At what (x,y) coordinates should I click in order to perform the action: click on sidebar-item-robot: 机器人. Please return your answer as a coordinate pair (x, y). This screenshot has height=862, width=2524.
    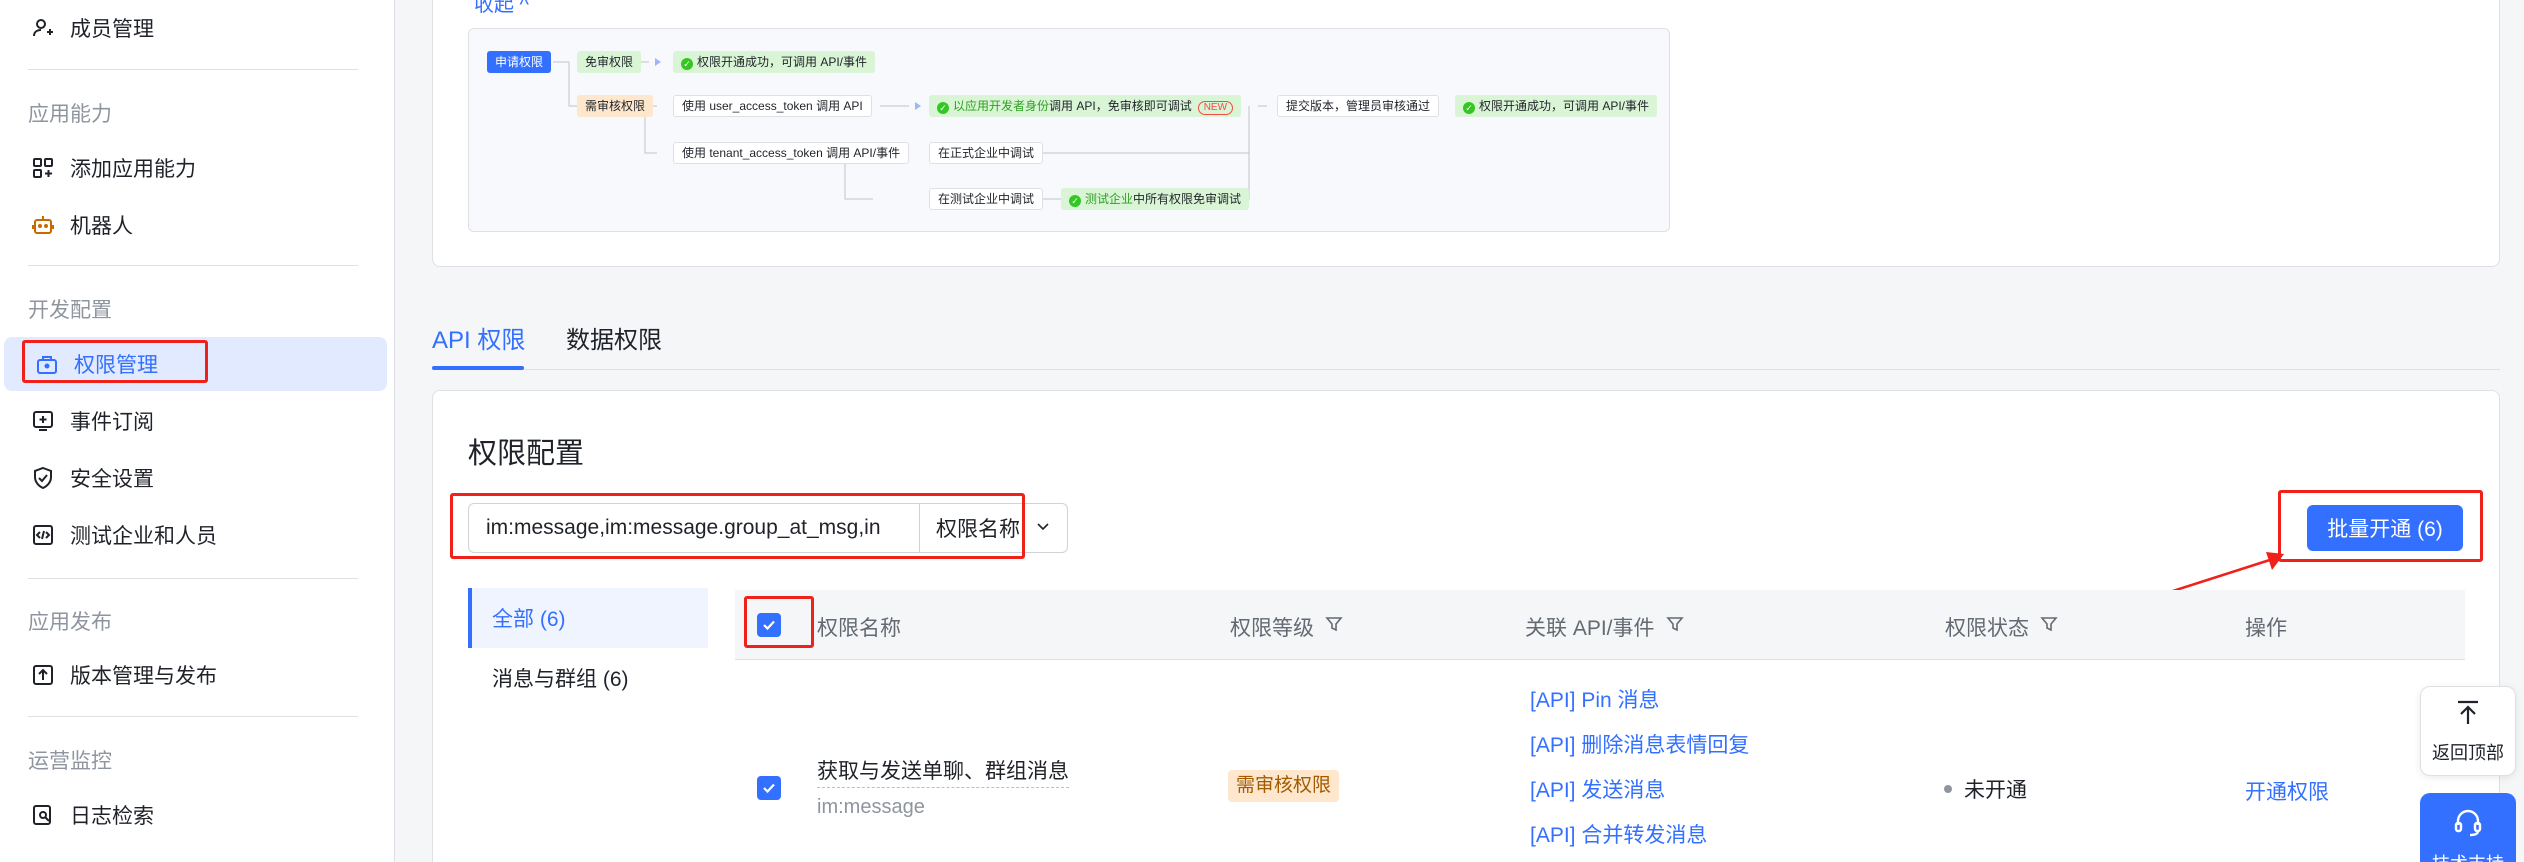
    Looking at the image, I should click on (191, 225).